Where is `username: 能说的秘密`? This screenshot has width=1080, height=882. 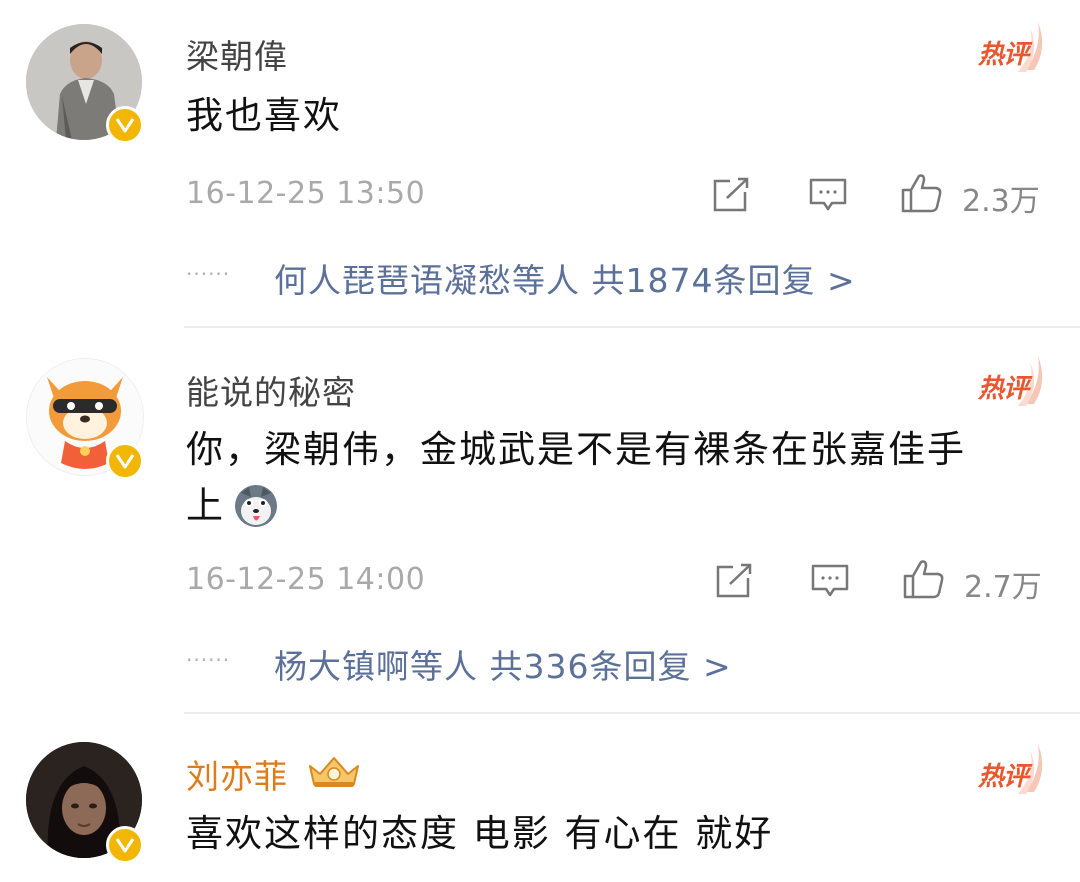 username: 能说的秘密 is located at coordinates (271, 390).